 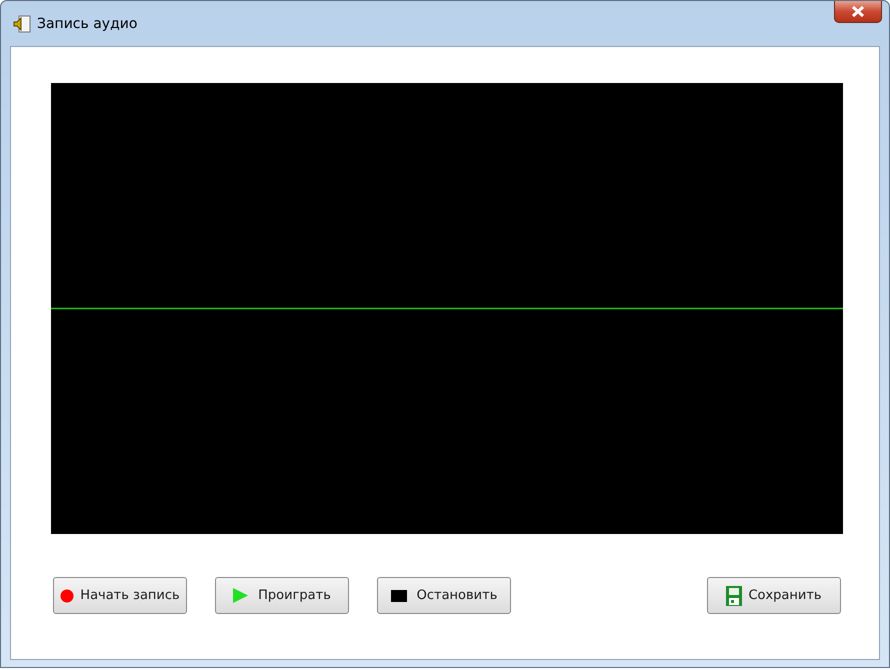 I want to click on record-icon, so click(x=67, y=595).